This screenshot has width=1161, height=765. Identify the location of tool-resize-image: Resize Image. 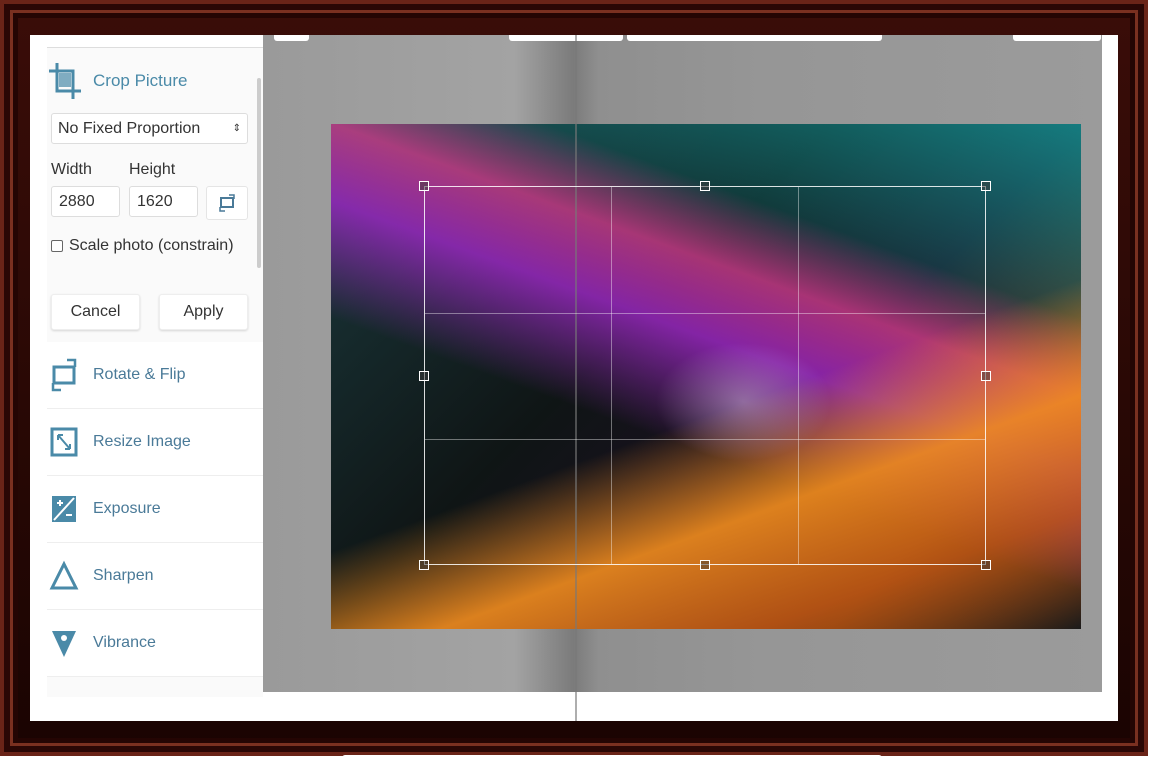
(155, 442).